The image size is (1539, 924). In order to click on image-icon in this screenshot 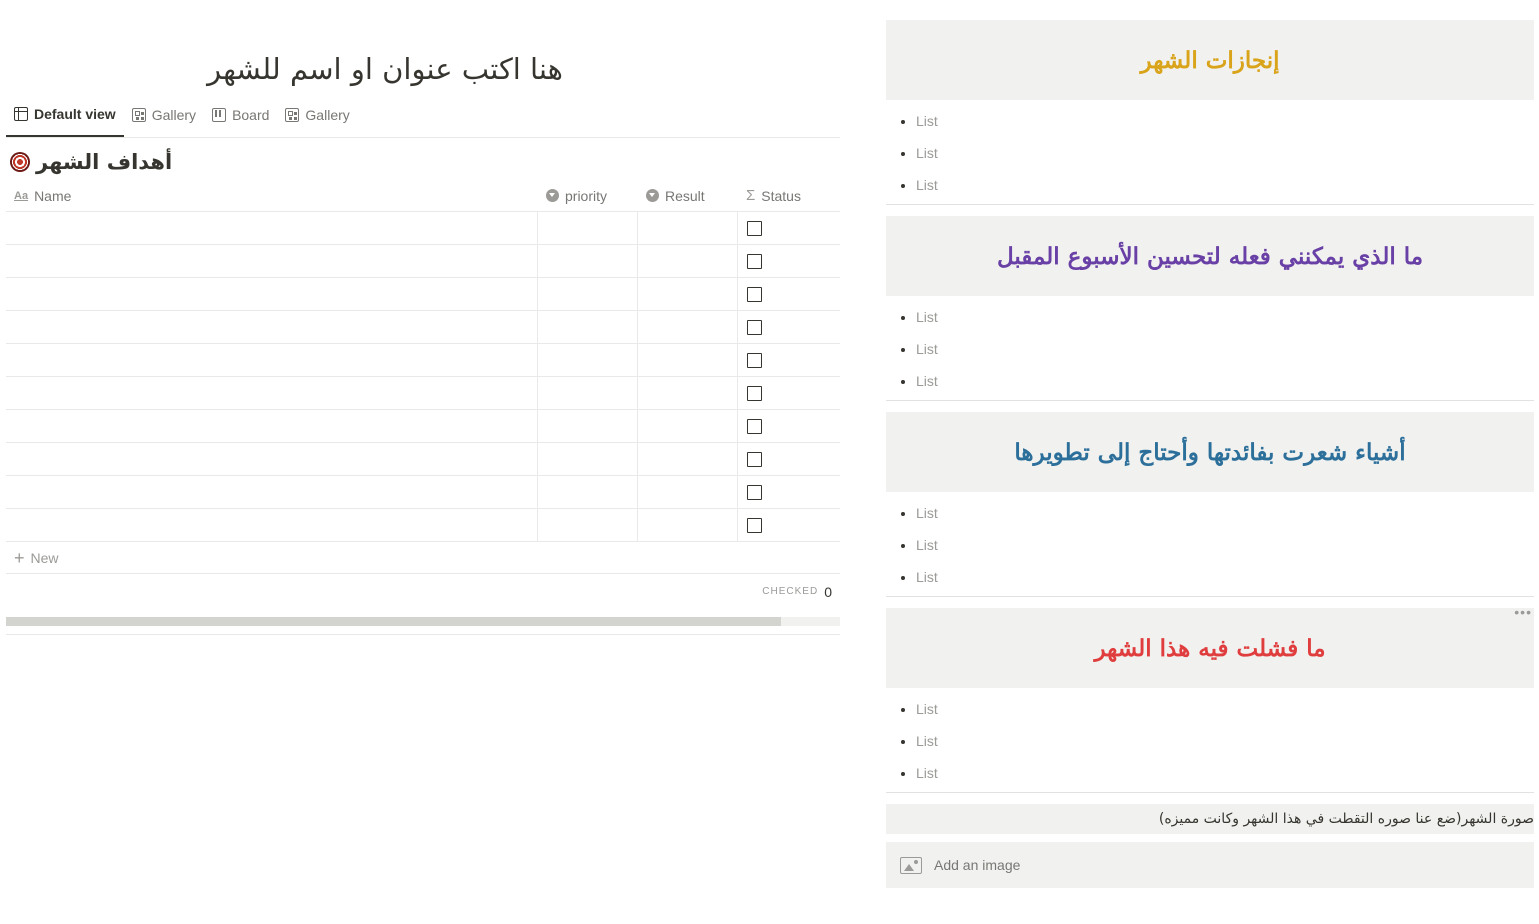, I will do `click(911, 865)`.